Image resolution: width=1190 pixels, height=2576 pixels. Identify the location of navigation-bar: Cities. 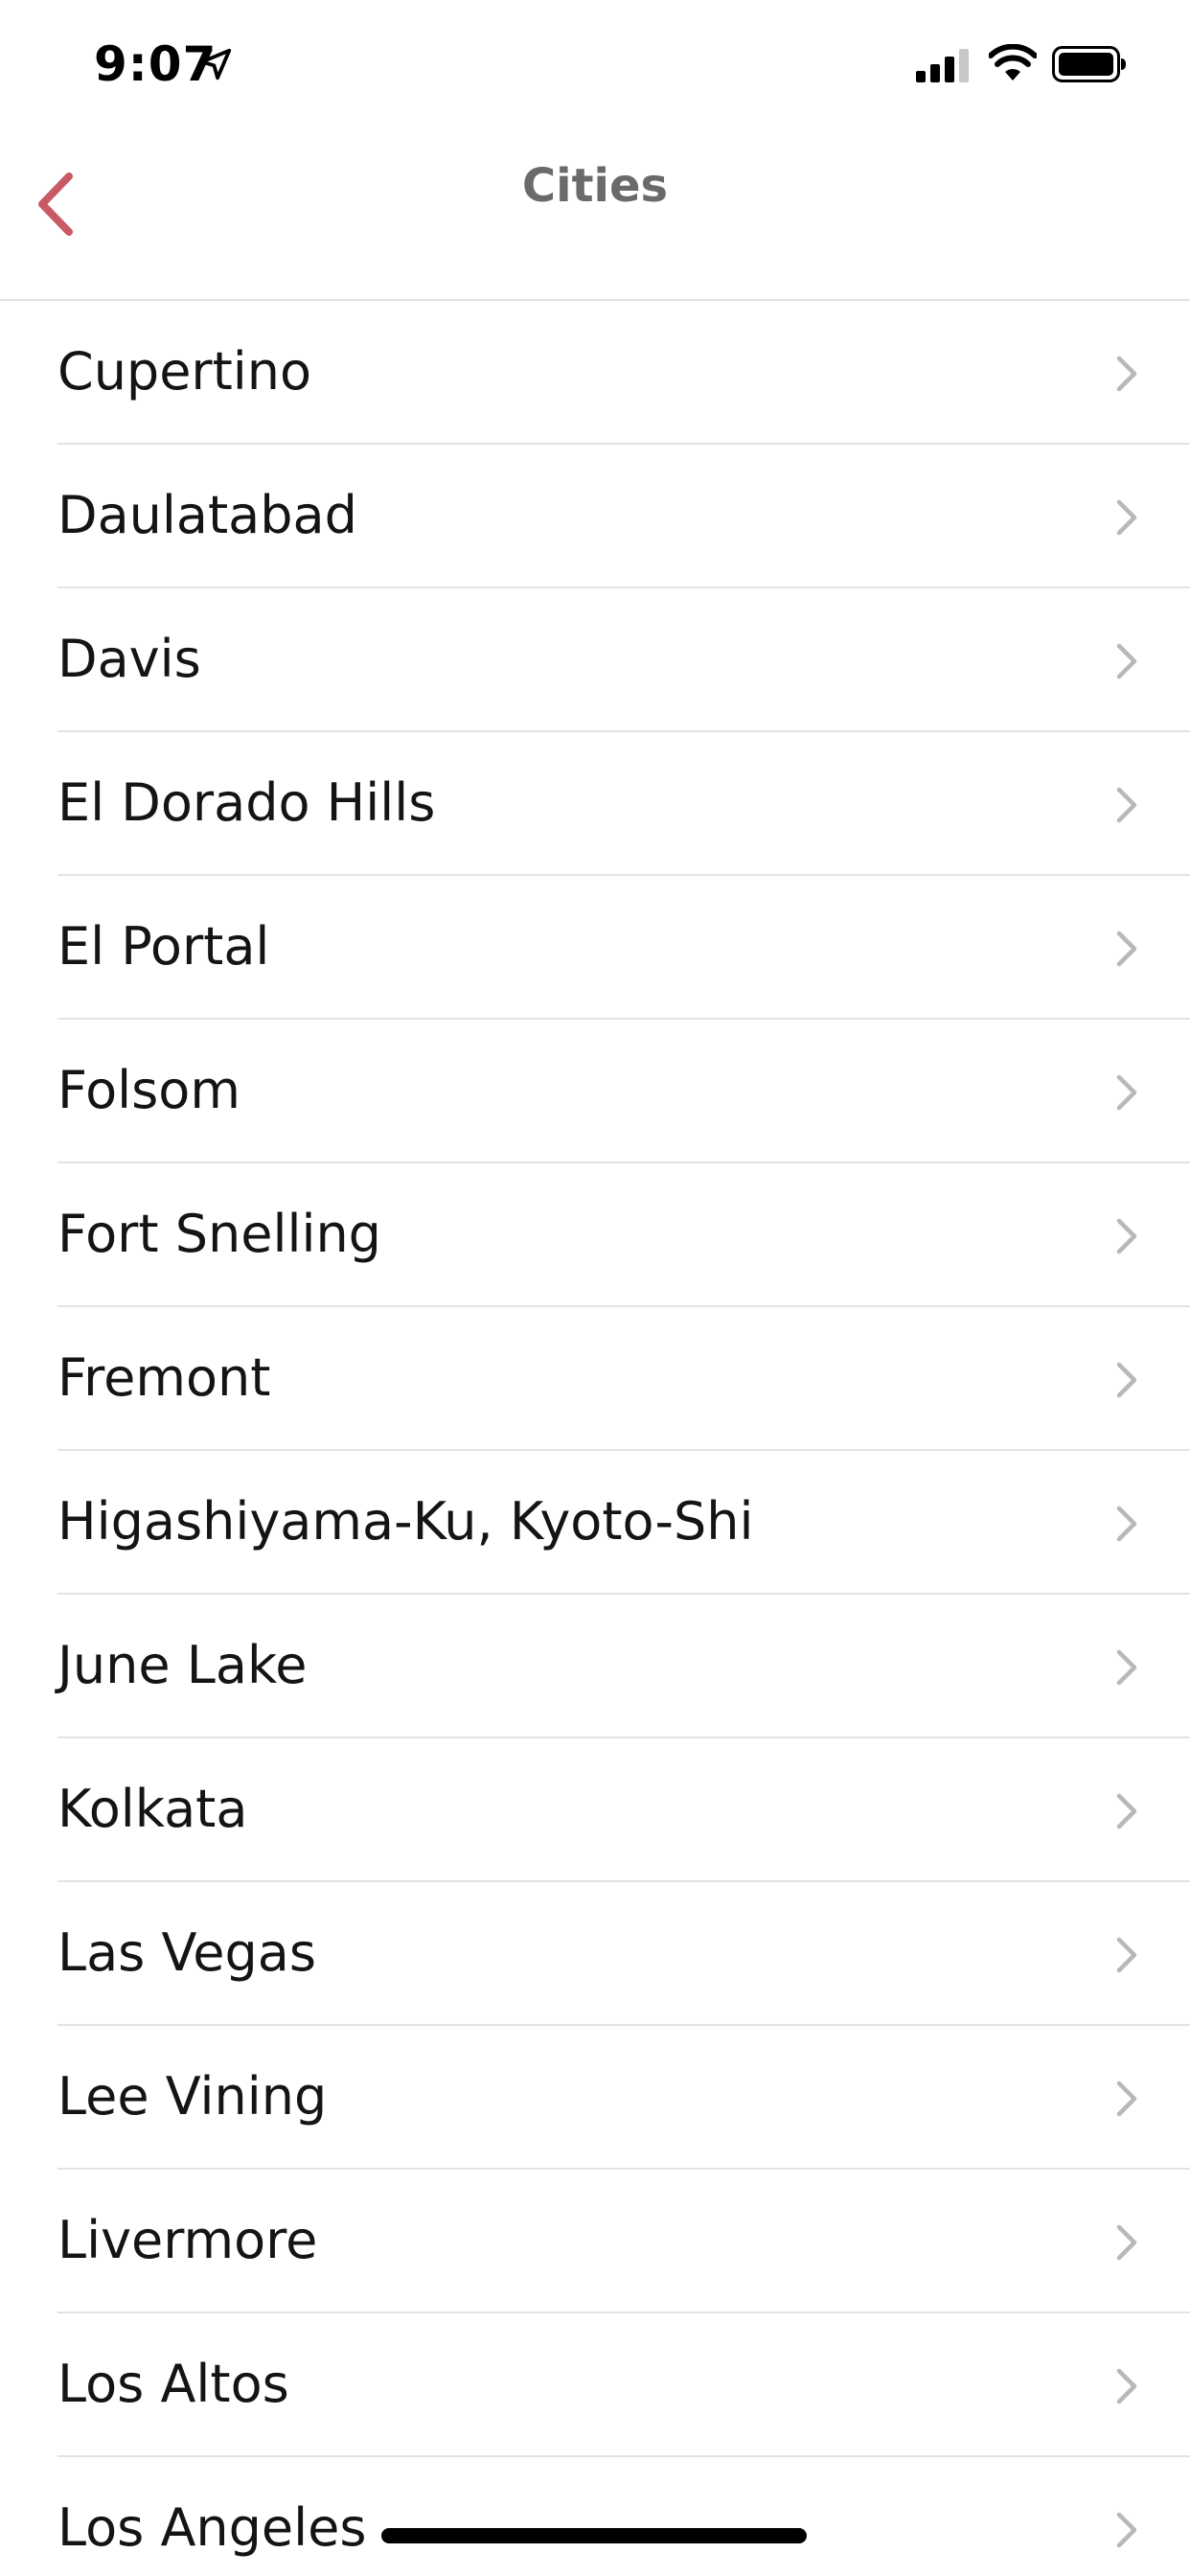
(595, 212).